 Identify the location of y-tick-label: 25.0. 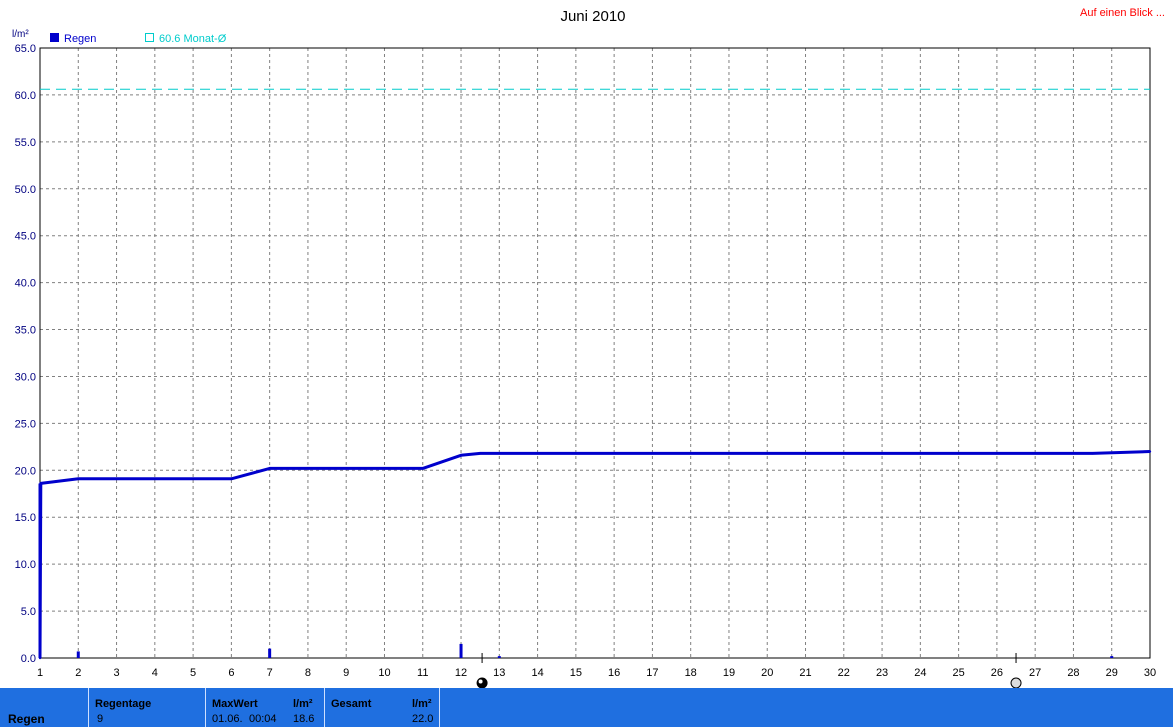
(25, 424).